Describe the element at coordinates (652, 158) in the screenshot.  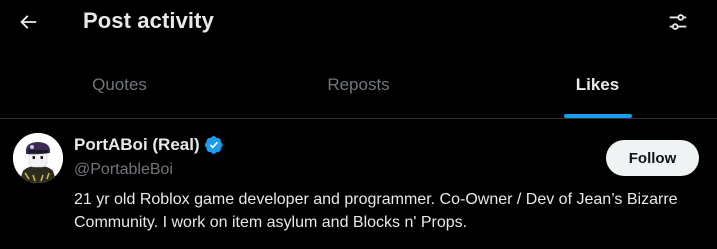
I see `follow-button: Follow` at that location.